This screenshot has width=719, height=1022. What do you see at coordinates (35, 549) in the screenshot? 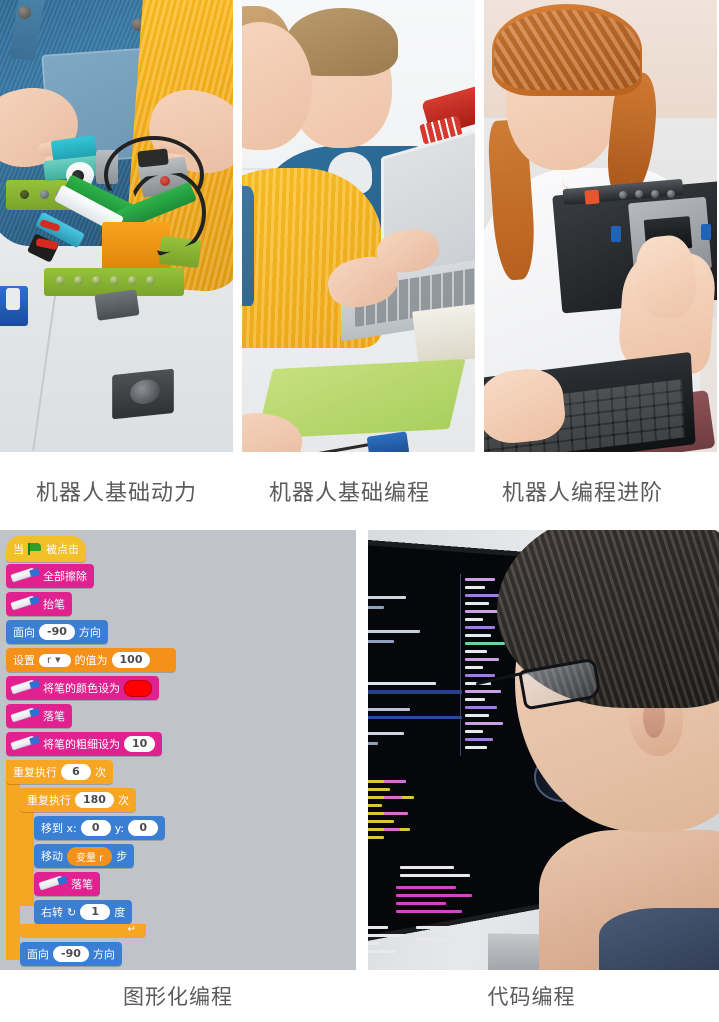
I see `green-flag-icon` at bounding box center [35, 549].